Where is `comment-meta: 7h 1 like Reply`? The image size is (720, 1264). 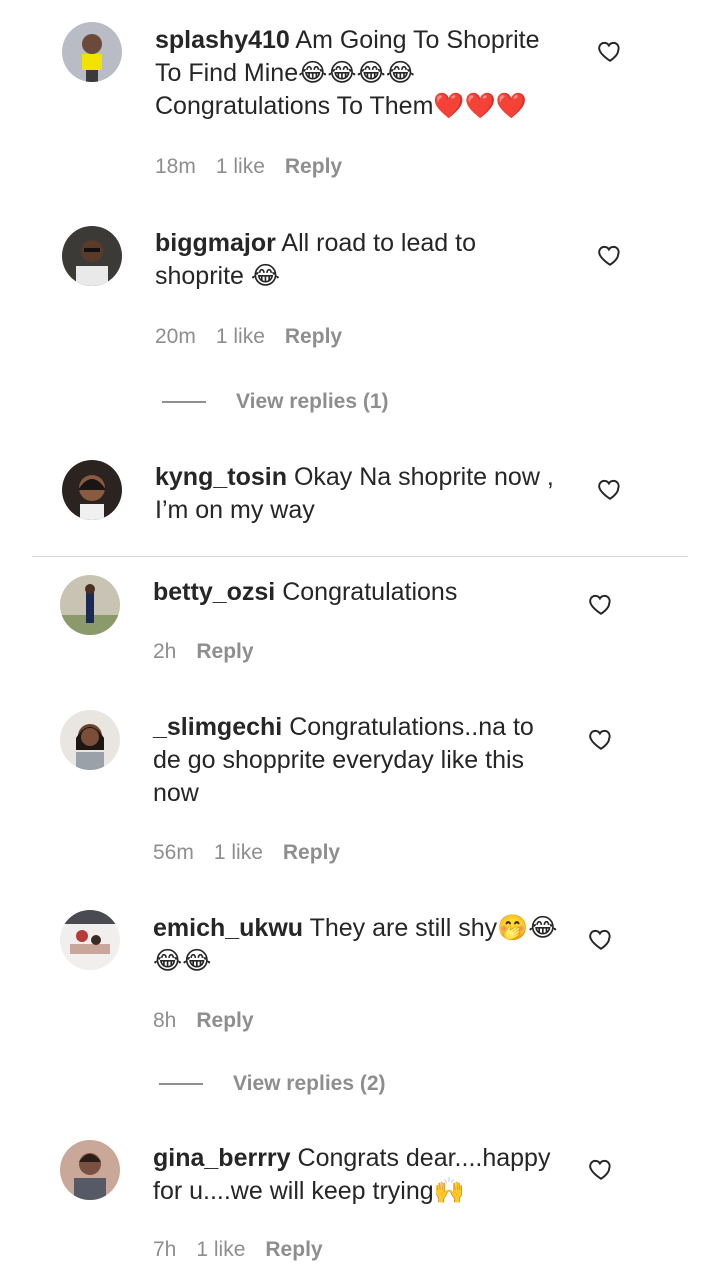 comment-meta: 7h 1 like Reply is located at coordinates (248, 1250).